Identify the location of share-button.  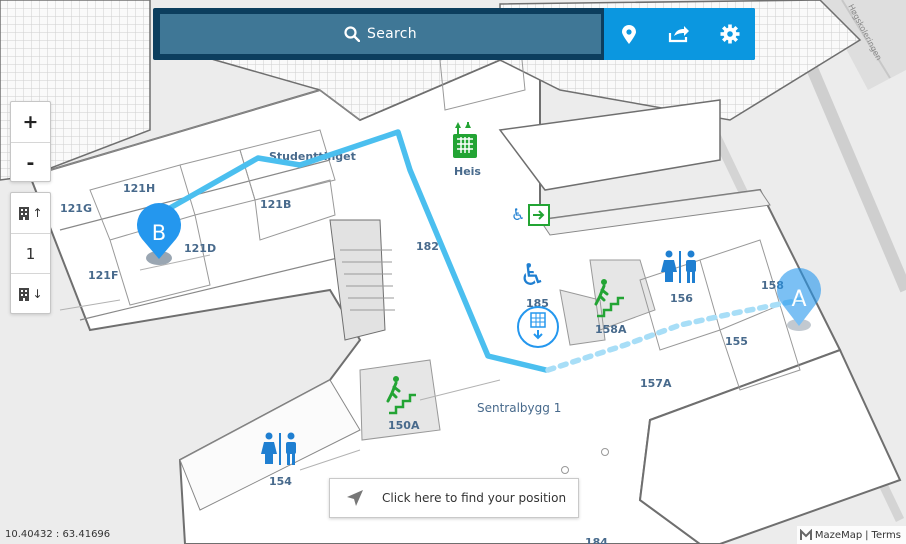
(679, 34).